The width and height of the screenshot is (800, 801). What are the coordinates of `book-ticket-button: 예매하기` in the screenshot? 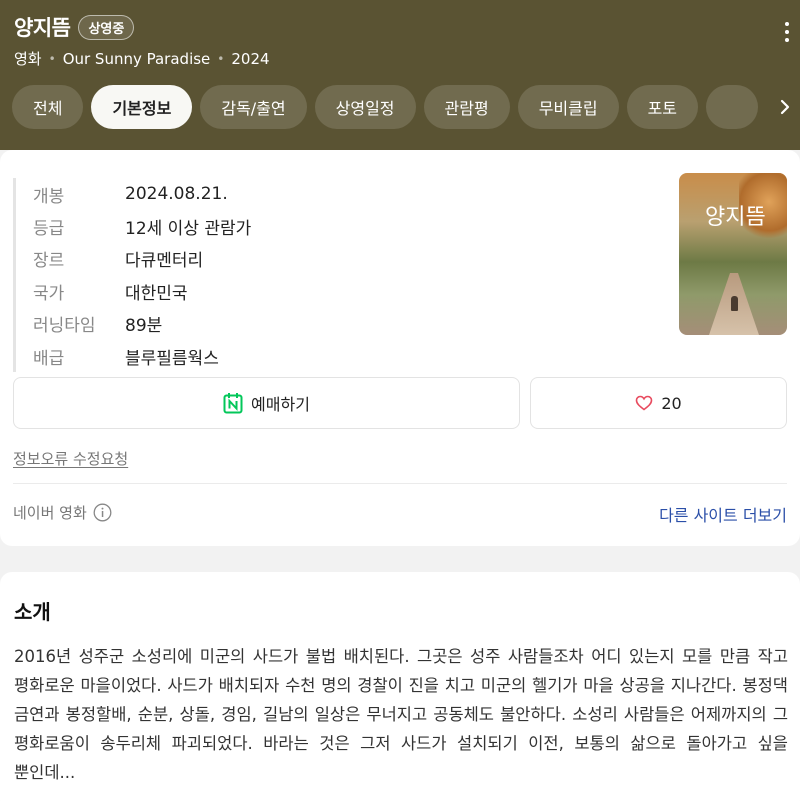 It's located at (266, 403).